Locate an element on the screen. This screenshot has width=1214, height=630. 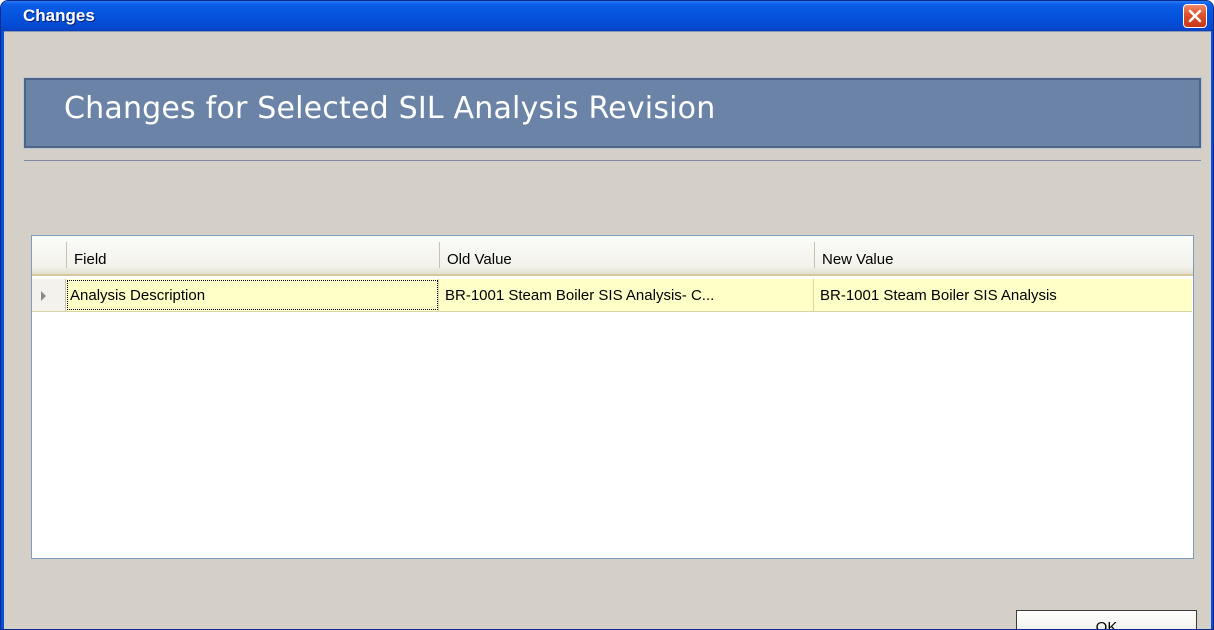
column-header-field: Field is located at coordinates (252, 255).